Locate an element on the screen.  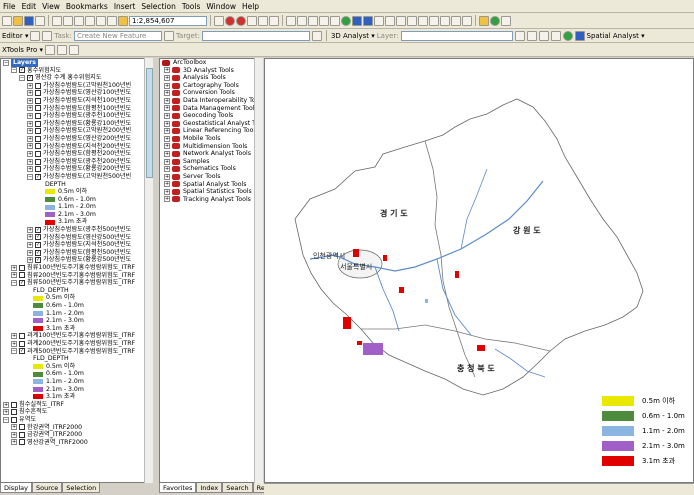
layer-combo is located at coordinates (456, 35).